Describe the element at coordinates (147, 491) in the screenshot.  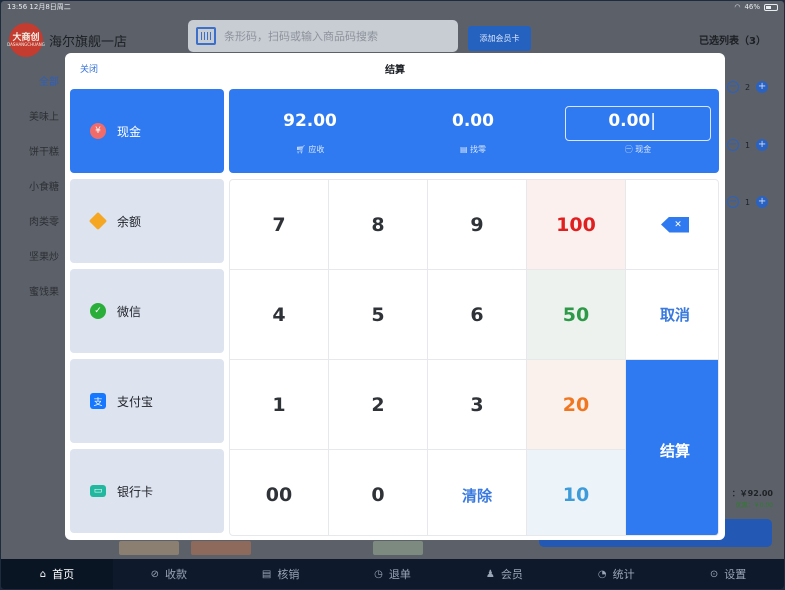
I see `payment-method-bankcard: ▭ 银行卡` at that location.